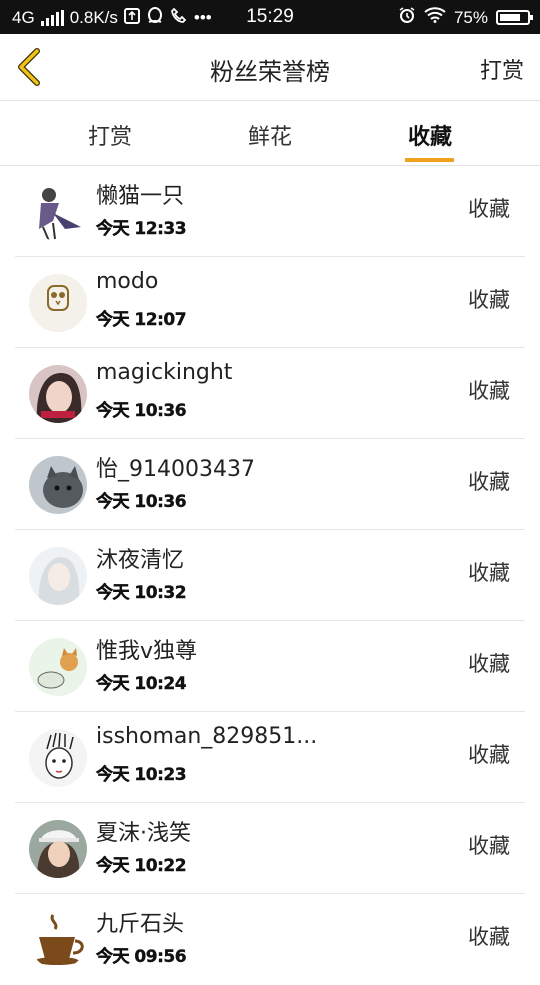 The width and height of the screenshot is (540, 985). What do you see at coordinates (164, 372) in the screenshot?
I see `user-name: magickinght` at bounding box center [164, 372].